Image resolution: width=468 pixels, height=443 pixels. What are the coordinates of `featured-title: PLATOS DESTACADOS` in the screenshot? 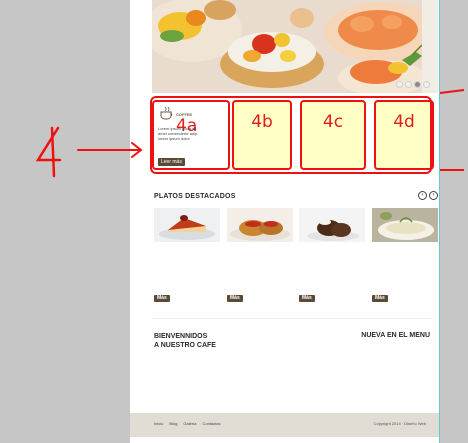 It's located at (195, 196).